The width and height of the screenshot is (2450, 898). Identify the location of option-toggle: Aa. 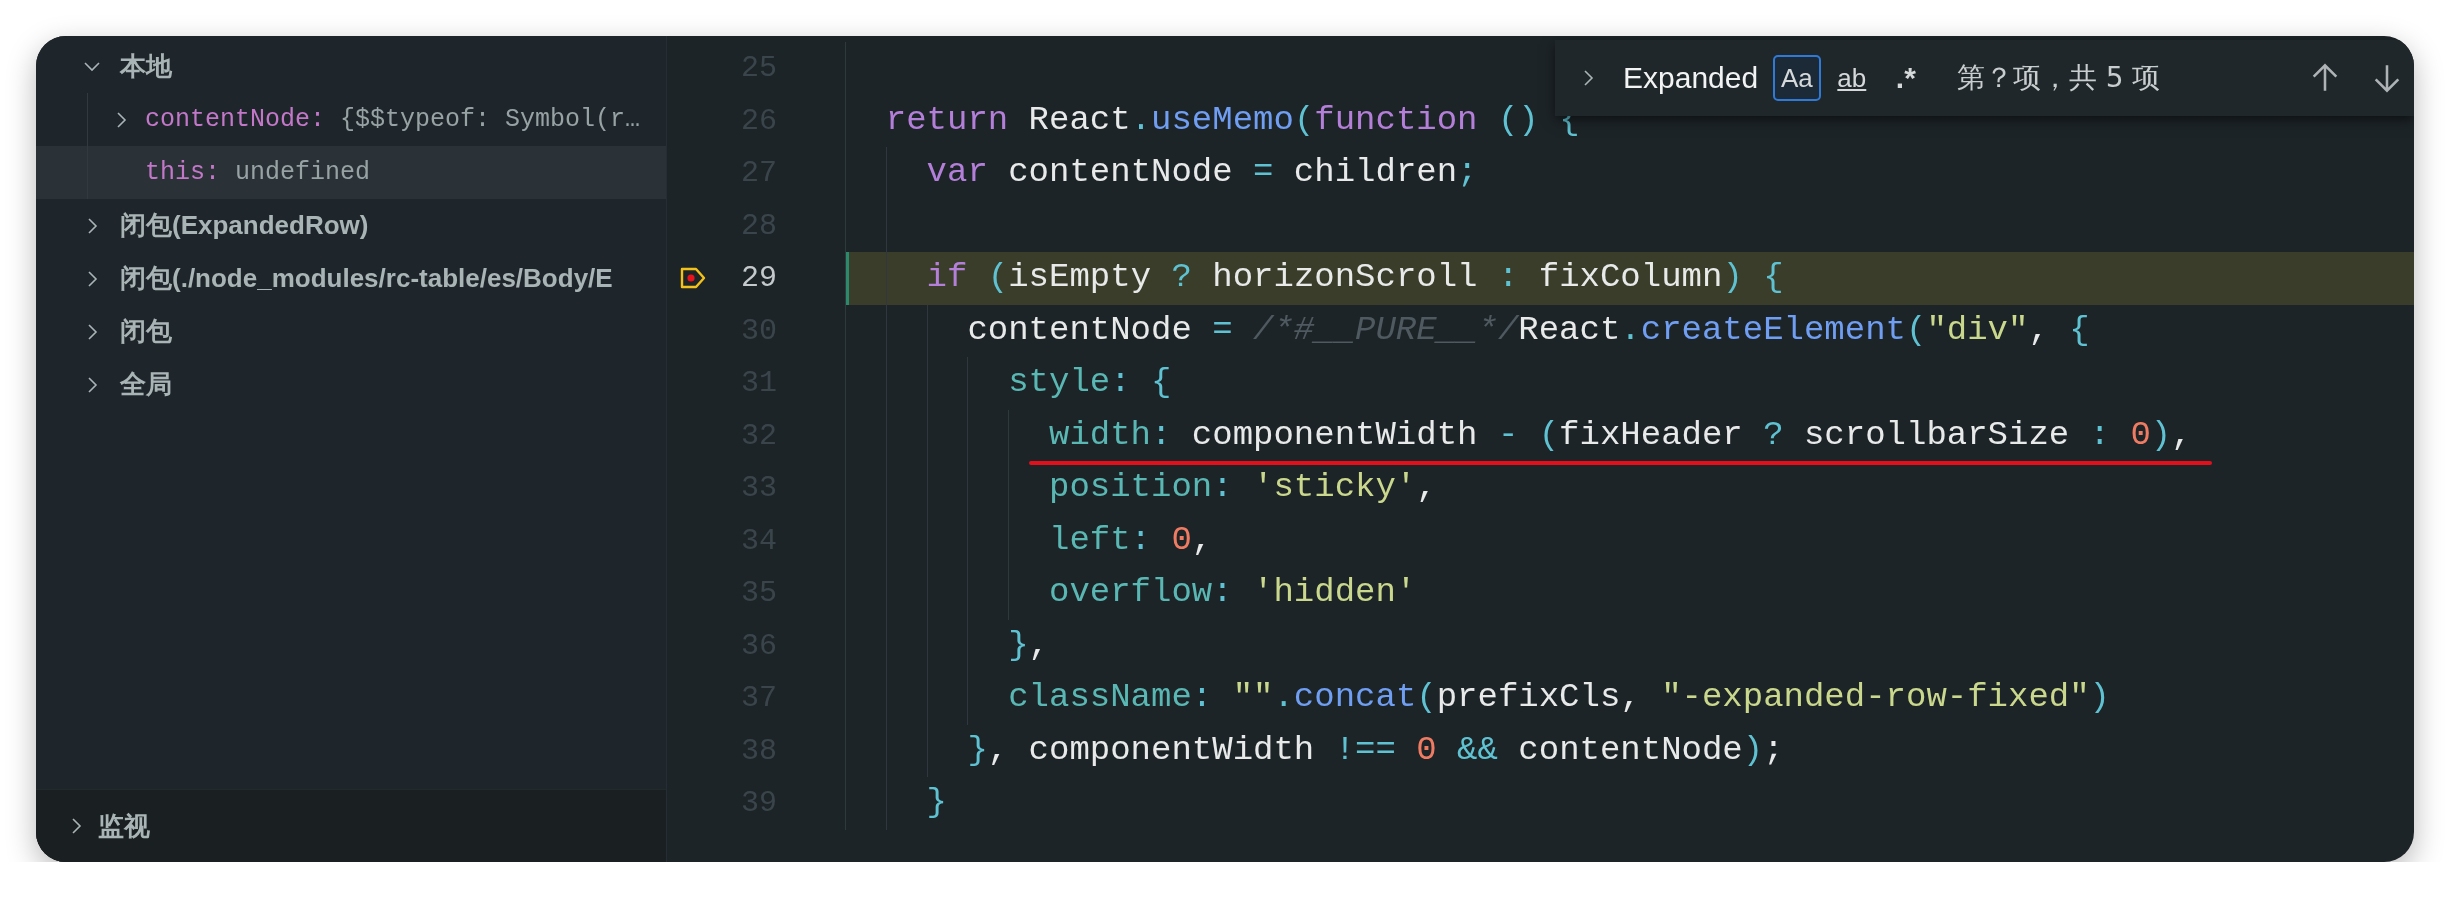
(1797, 78).